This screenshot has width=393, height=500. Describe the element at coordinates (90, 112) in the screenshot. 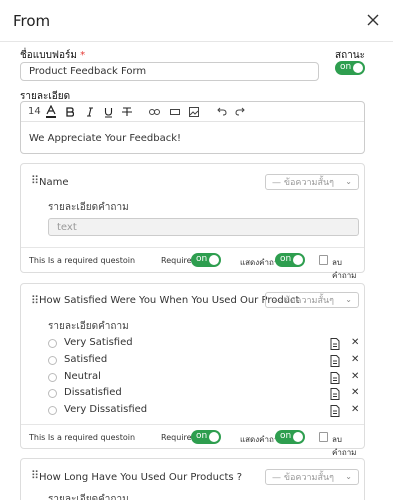

I see `italic-icon` at that location.